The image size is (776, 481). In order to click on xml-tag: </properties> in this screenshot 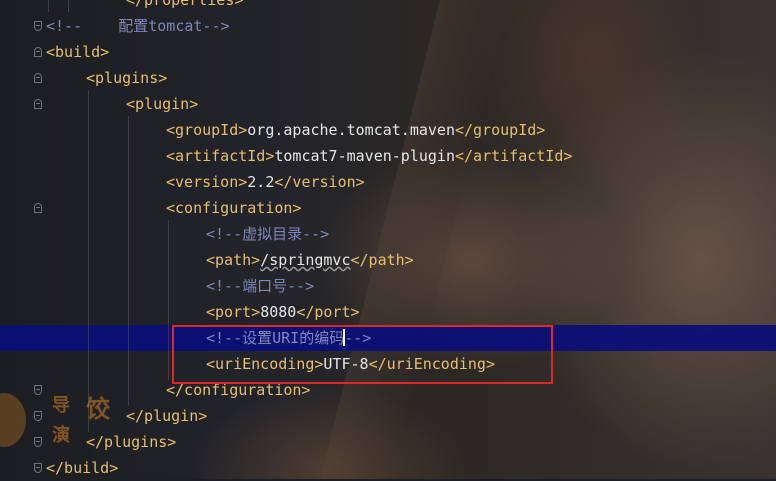, I will do `click(185, 4)`.